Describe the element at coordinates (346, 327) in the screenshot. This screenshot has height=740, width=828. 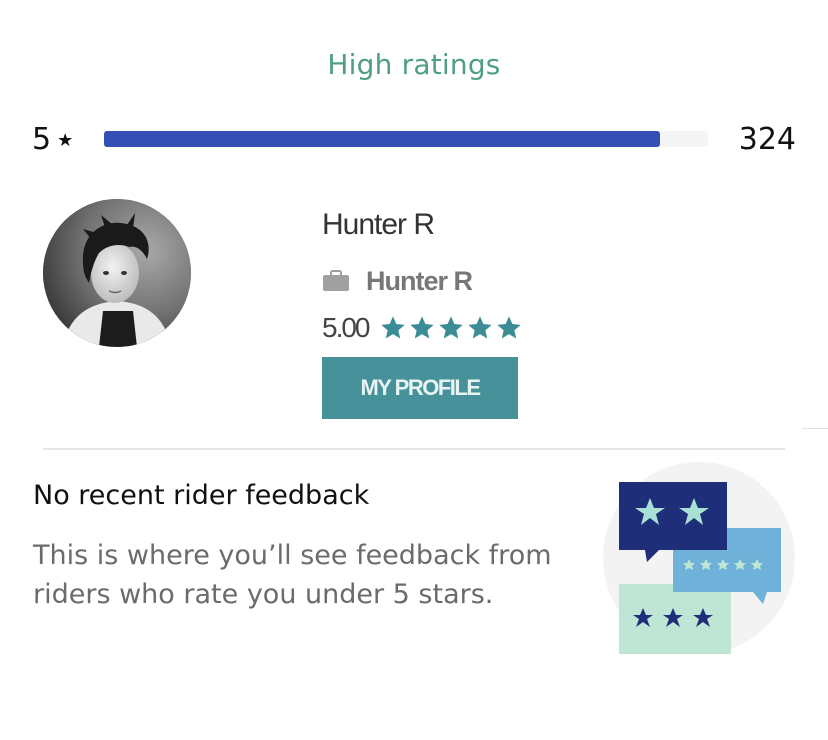
I see `rating-score: 5.00` at that location.